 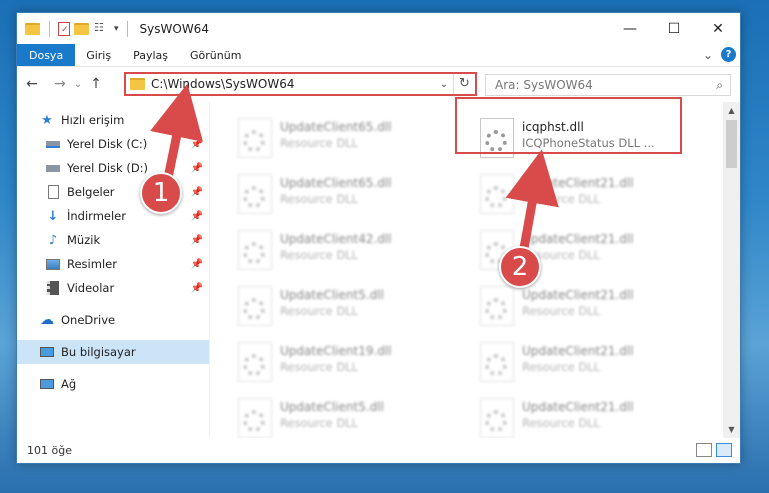 What do you see at coordinates (719, 85) in the screenshot?
I see `search-icon: ⌕` at bounding box center [719, 85].